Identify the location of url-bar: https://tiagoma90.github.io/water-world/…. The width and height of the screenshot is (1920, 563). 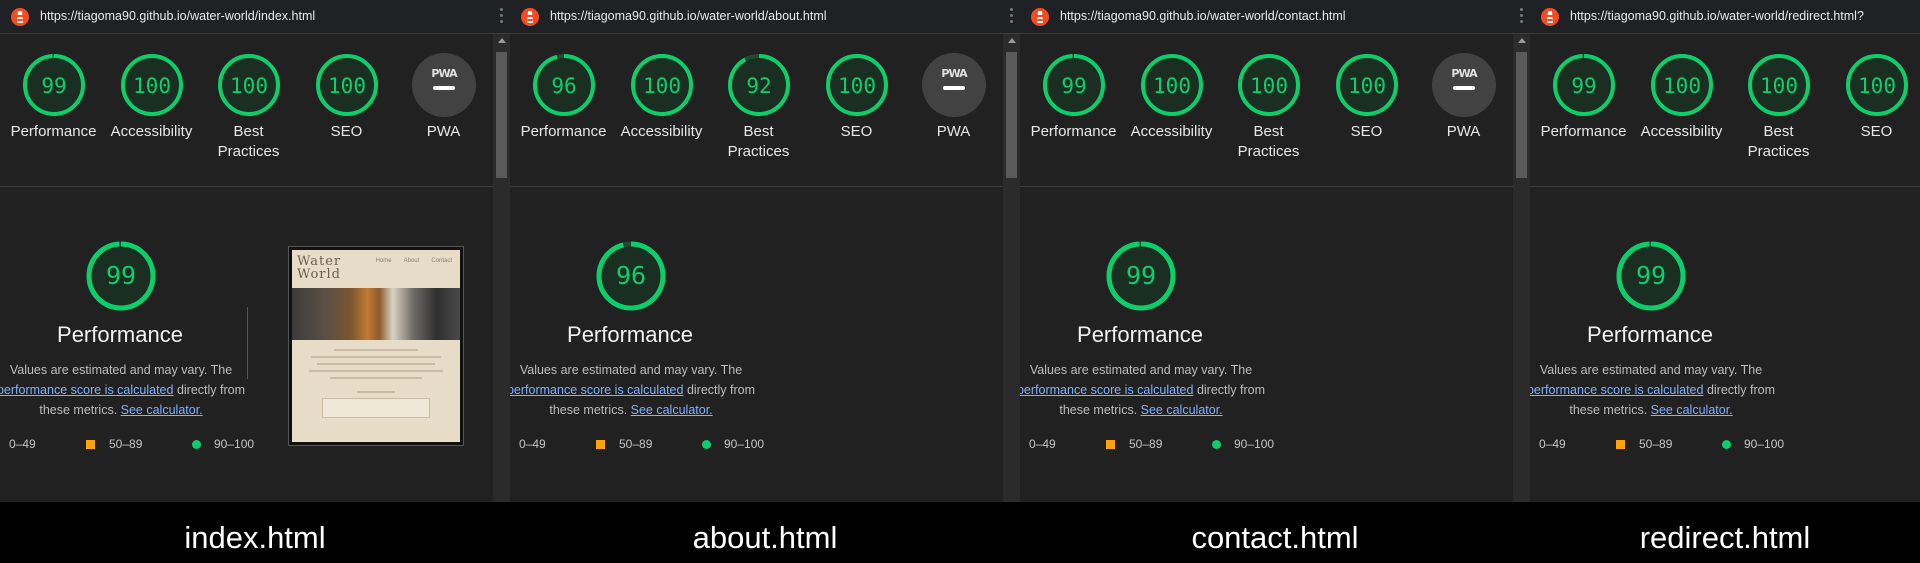
(255, 17).